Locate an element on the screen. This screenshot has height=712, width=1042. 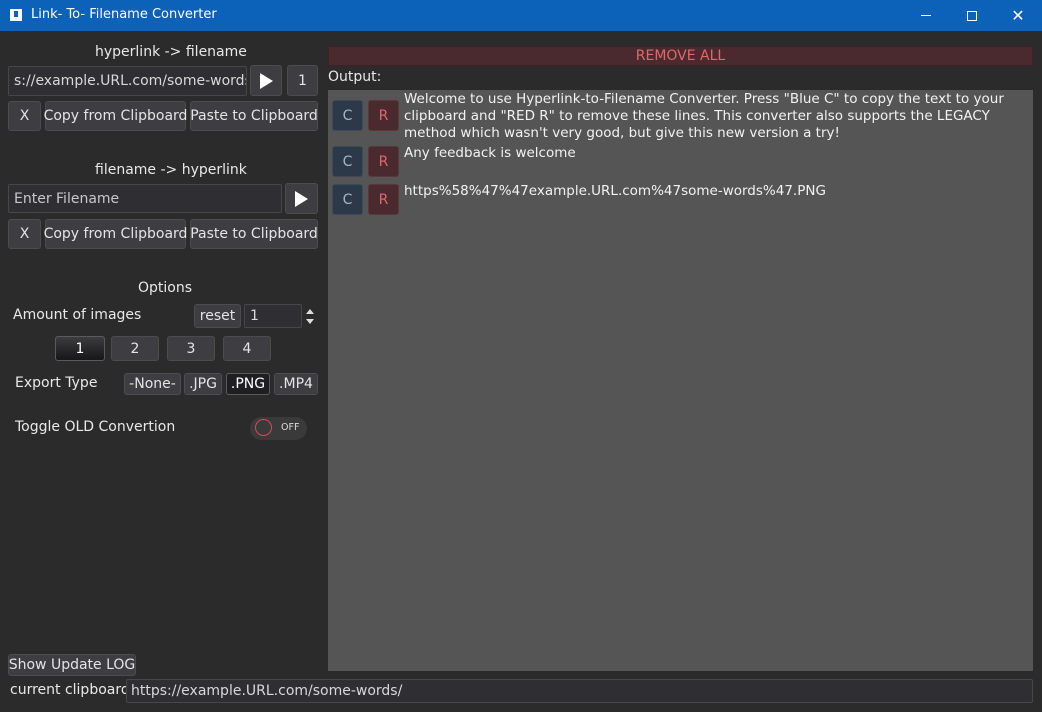
clear-link-button: X is located at coordinates (24, 116).